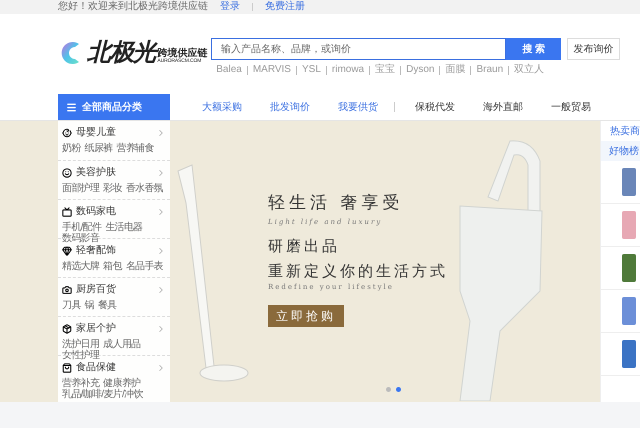  I want to click on subcategory-link: 面部护理, so click(81, 188).